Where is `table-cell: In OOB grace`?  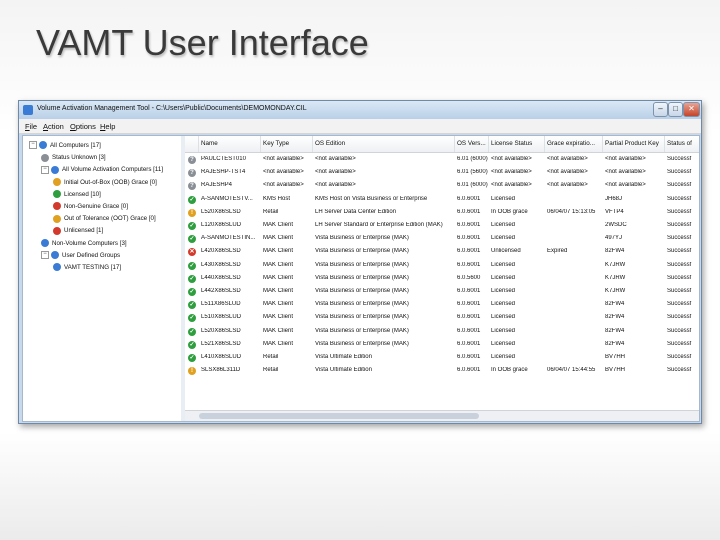
table-cell: In OOB grace is located at coordinates (509, 370).